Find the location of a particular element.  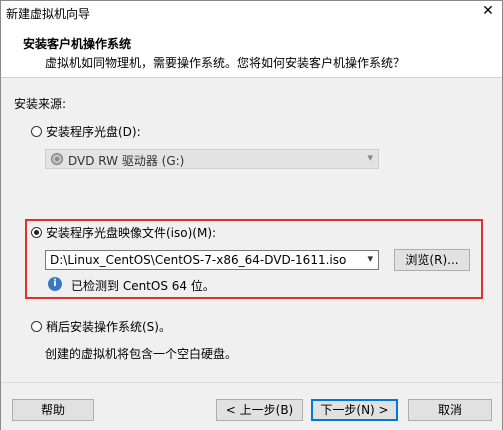

title-bar: 新建虚拟机向导 ✕ is located at coordinates (251, 12).